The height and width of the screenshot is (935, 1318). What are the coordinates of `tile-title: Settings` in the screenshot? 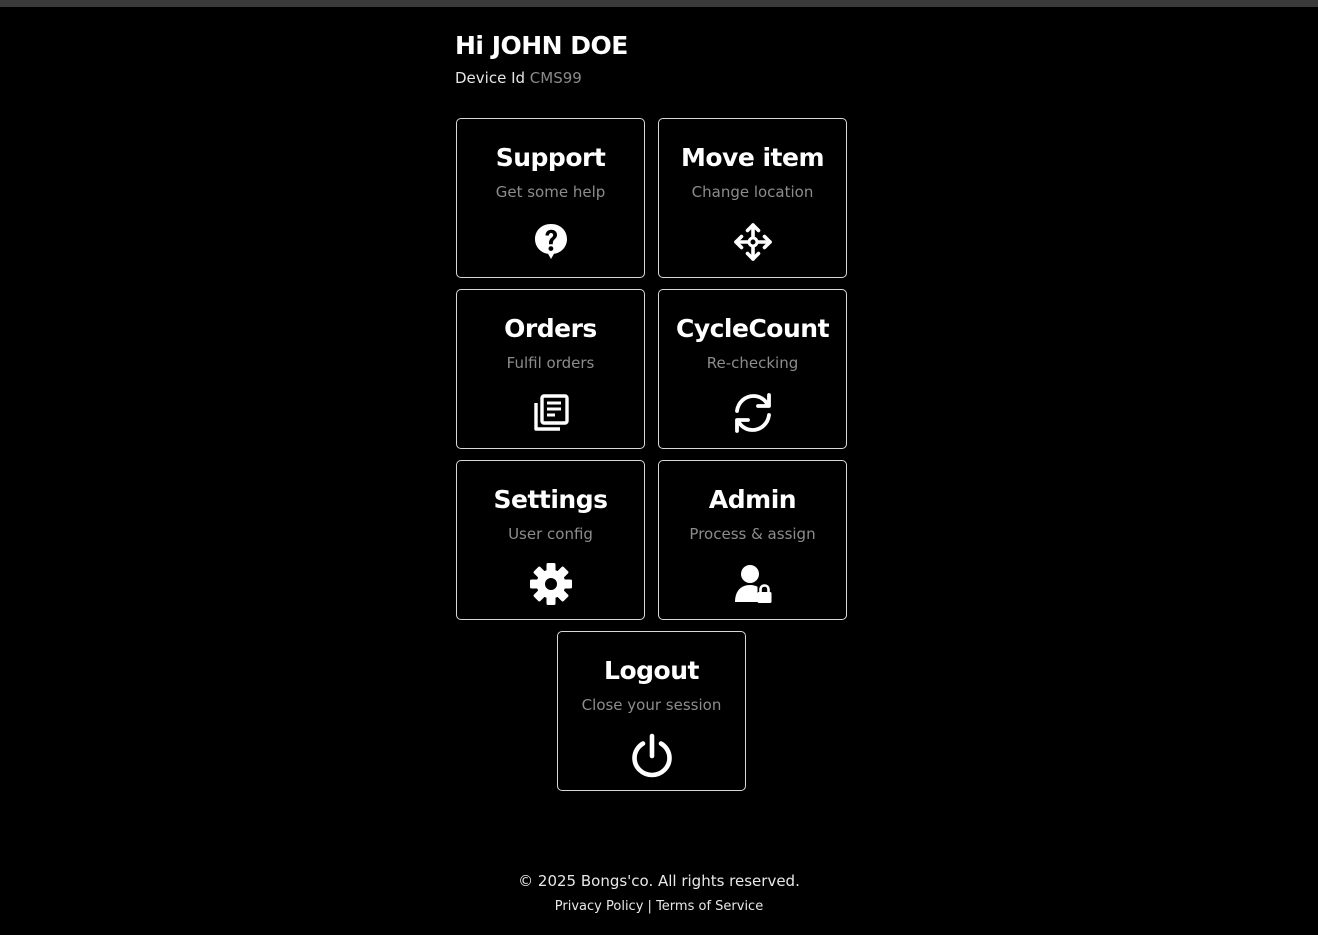 It's located at (550, 499).